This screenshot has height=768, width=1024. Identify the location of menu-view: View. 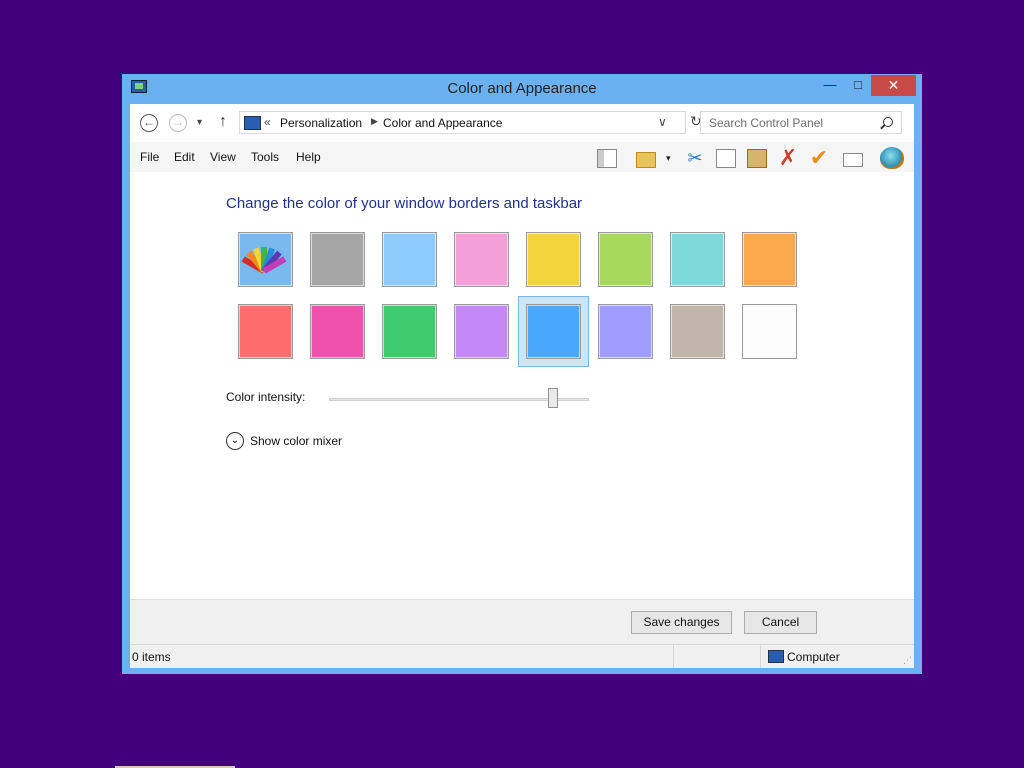
(223, 157).